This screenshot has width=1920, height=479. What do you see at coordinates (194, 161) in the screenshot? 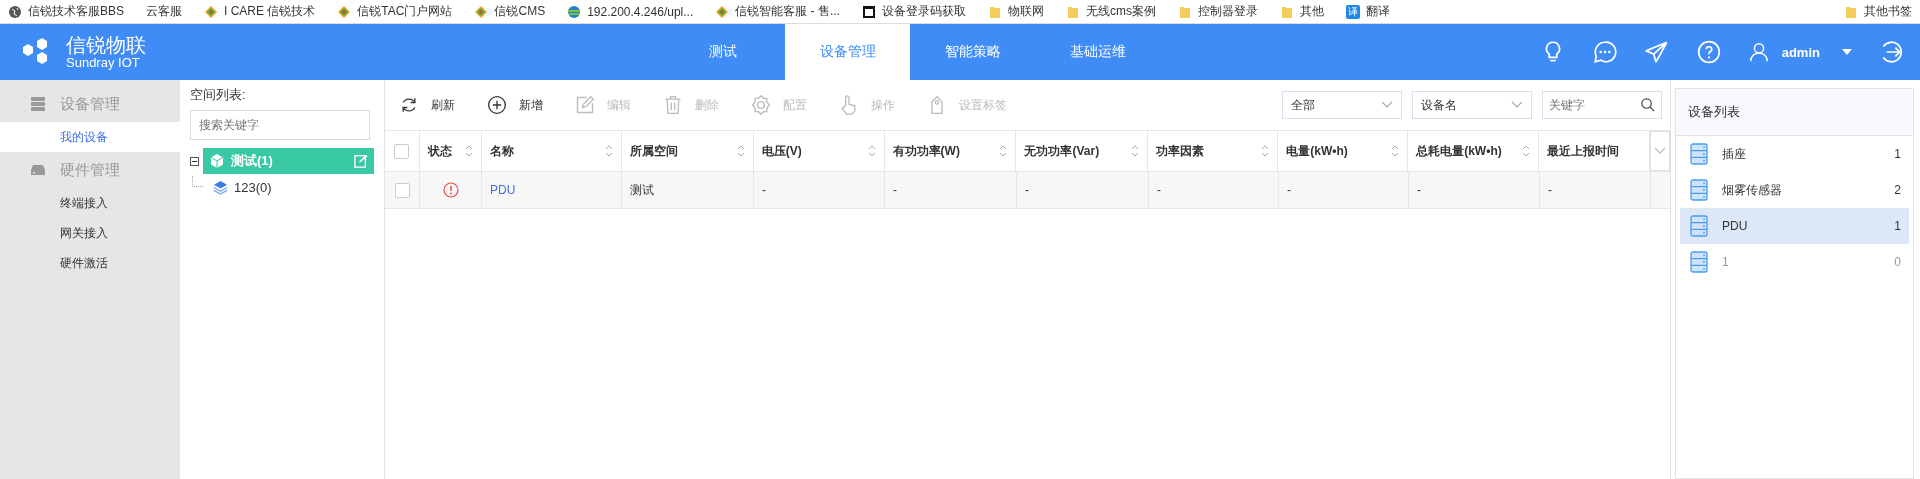
I see `collapse-toggle-icon` at bounding box center [194, 161].